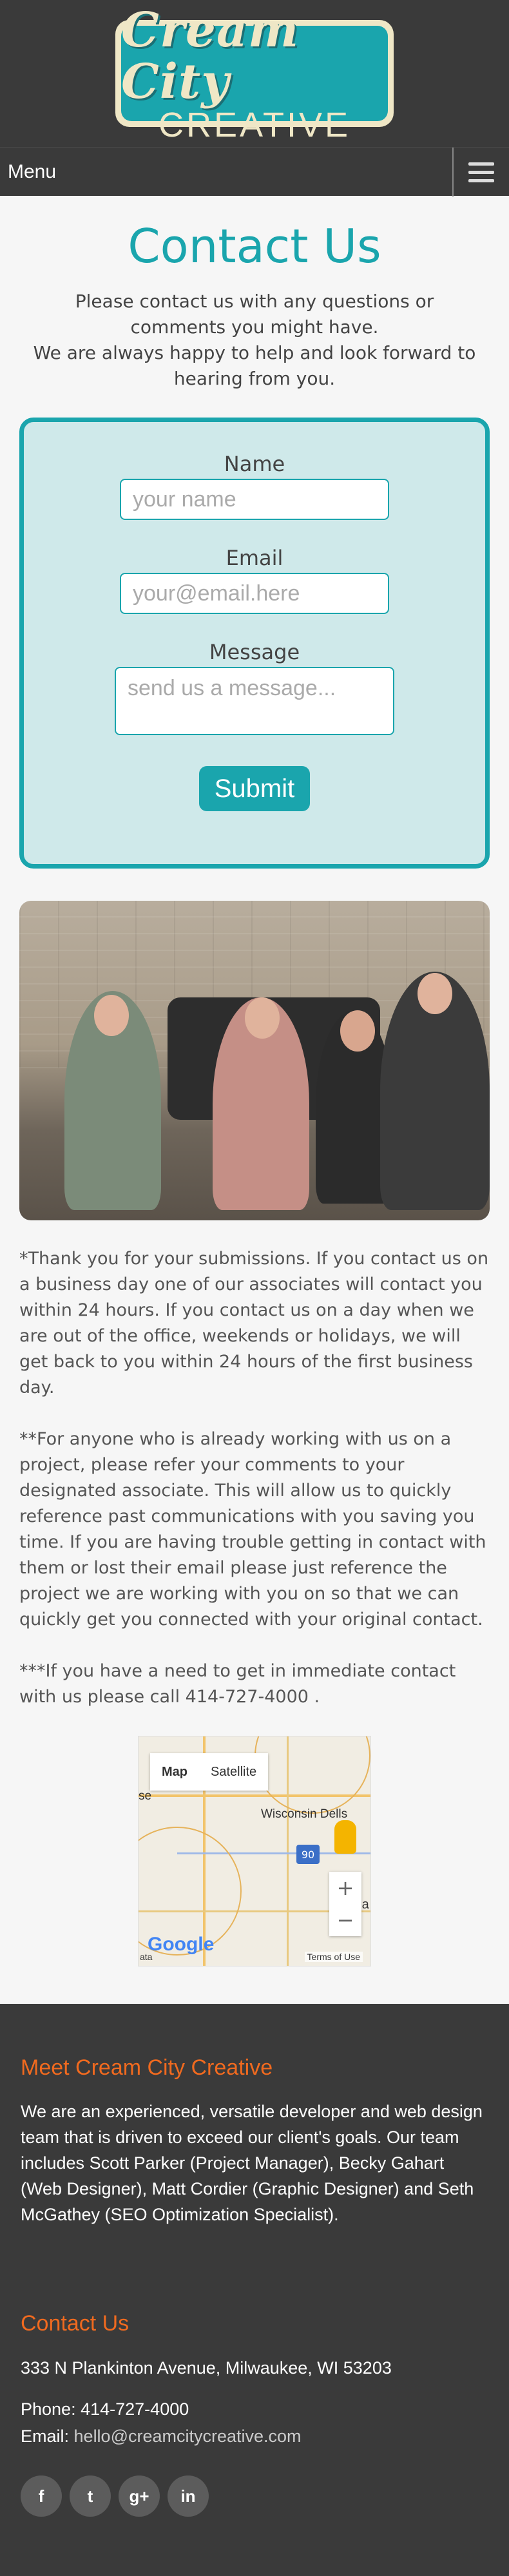 Image resolution: width=509 pixels, height=2576 pixels. Describe the element at coordinates (145, 1796) in the screenshot. I see `map-edge-label: se` at that location.